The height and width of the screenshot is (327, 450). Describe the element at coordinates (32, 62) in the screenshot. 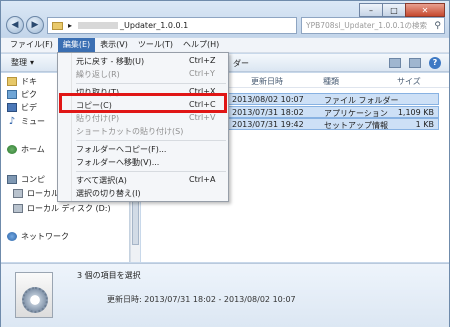

I see `chevron-down-icon: ▾` at that location.